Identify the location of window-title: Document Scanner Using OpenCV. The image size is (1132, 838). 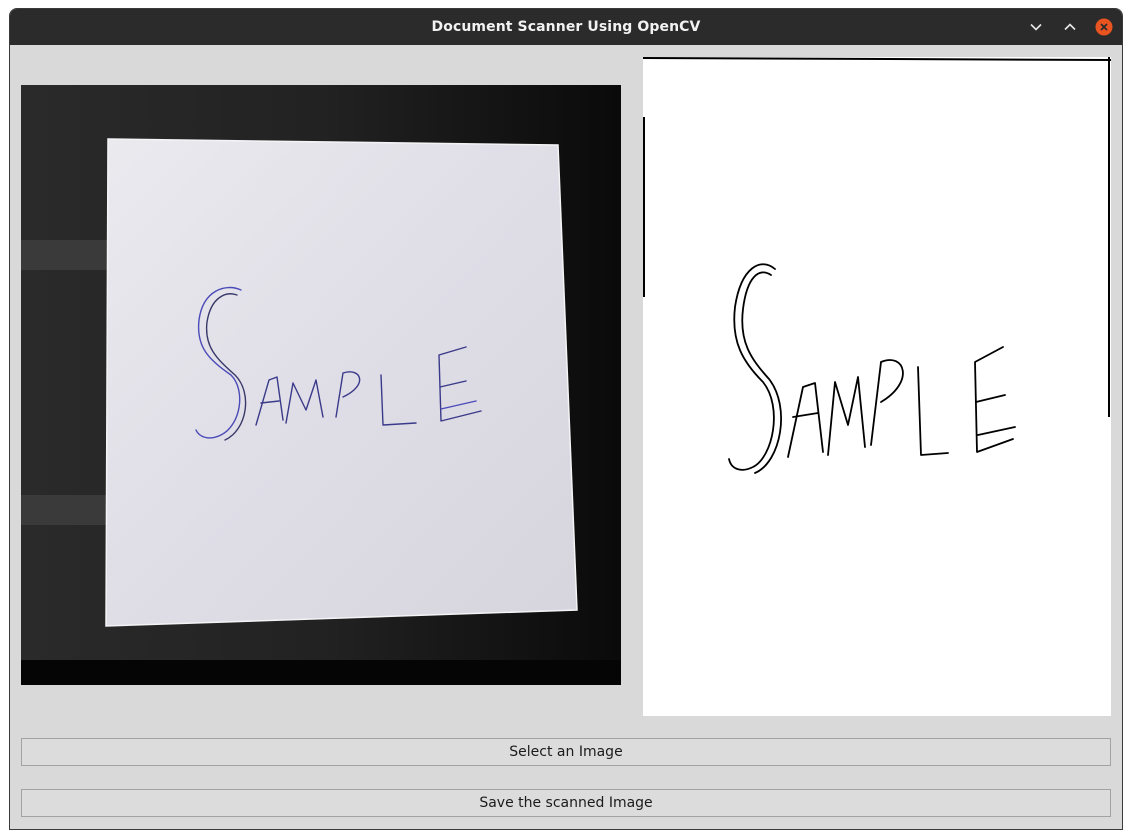
(566, 27).